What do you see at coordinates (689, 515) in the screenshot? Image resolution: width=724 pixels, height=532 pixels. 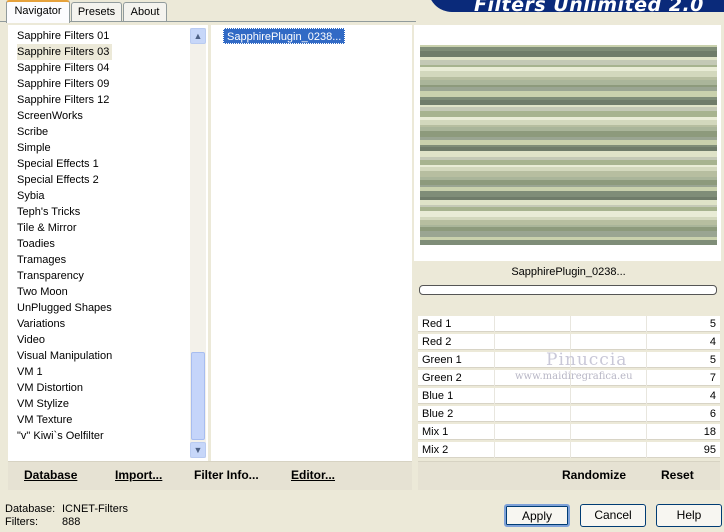 I see `help-button: Help` at bounding box center [689, 515].